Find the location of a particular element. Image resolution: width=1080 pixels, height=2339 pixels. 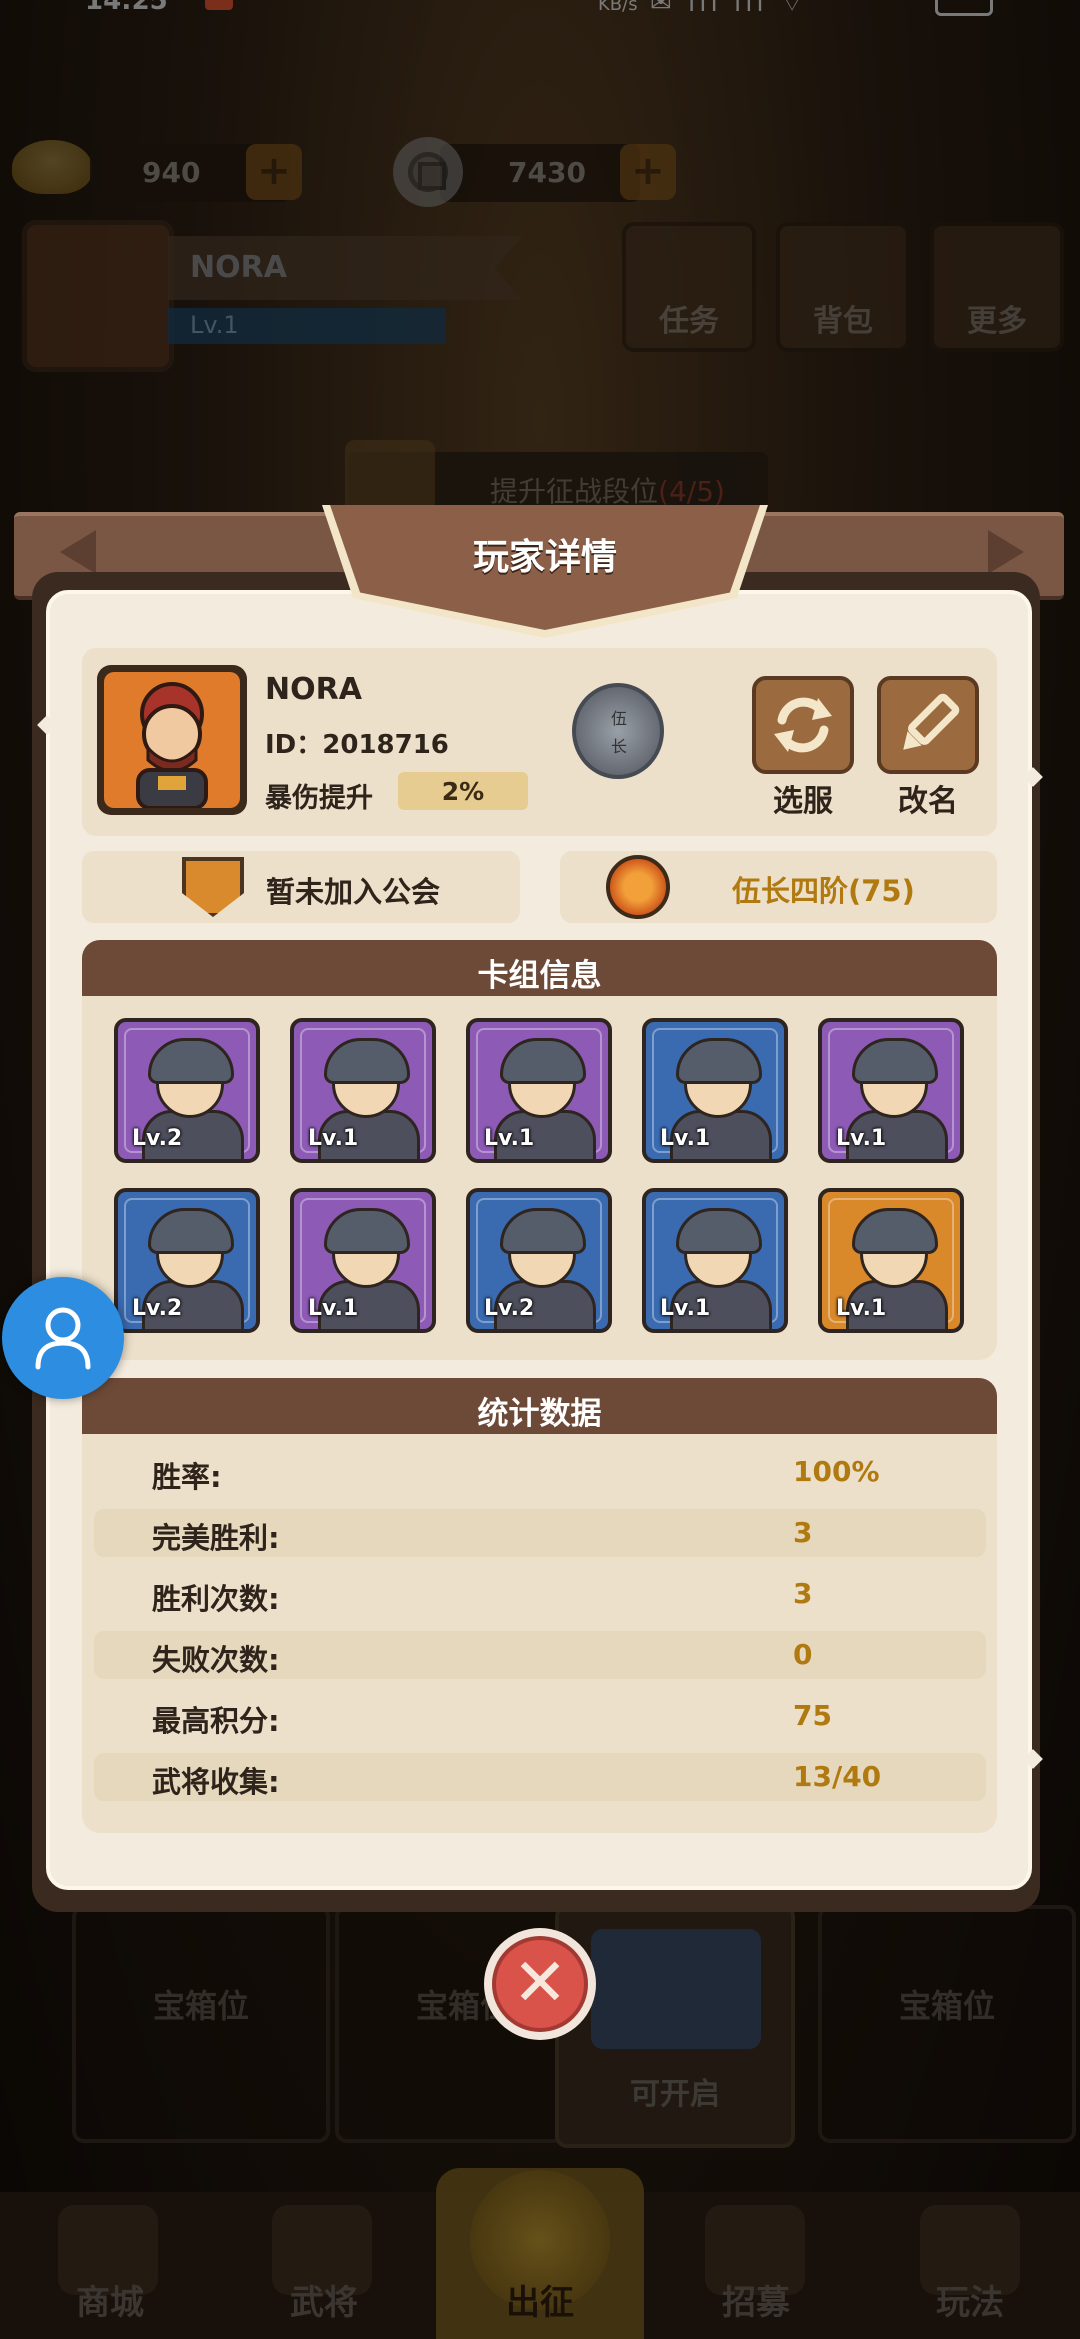

dialog-title: 玩家详情 is located at coordinates (544, 557).